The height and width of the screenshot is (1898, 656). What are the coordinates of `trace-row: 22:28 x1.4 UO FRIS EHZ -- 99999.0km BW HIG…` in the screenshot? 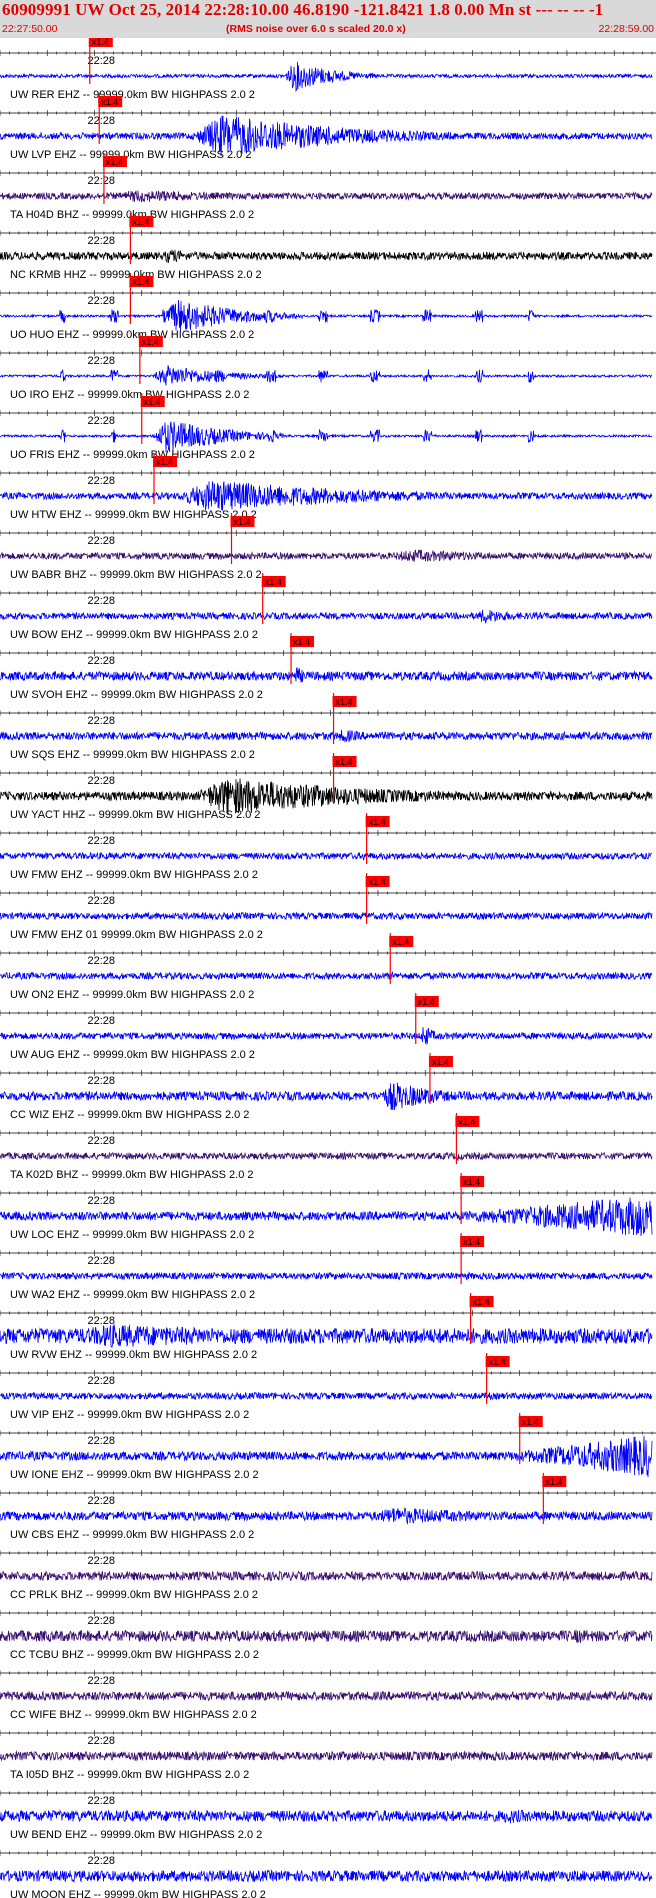 It's located at (328, 427).